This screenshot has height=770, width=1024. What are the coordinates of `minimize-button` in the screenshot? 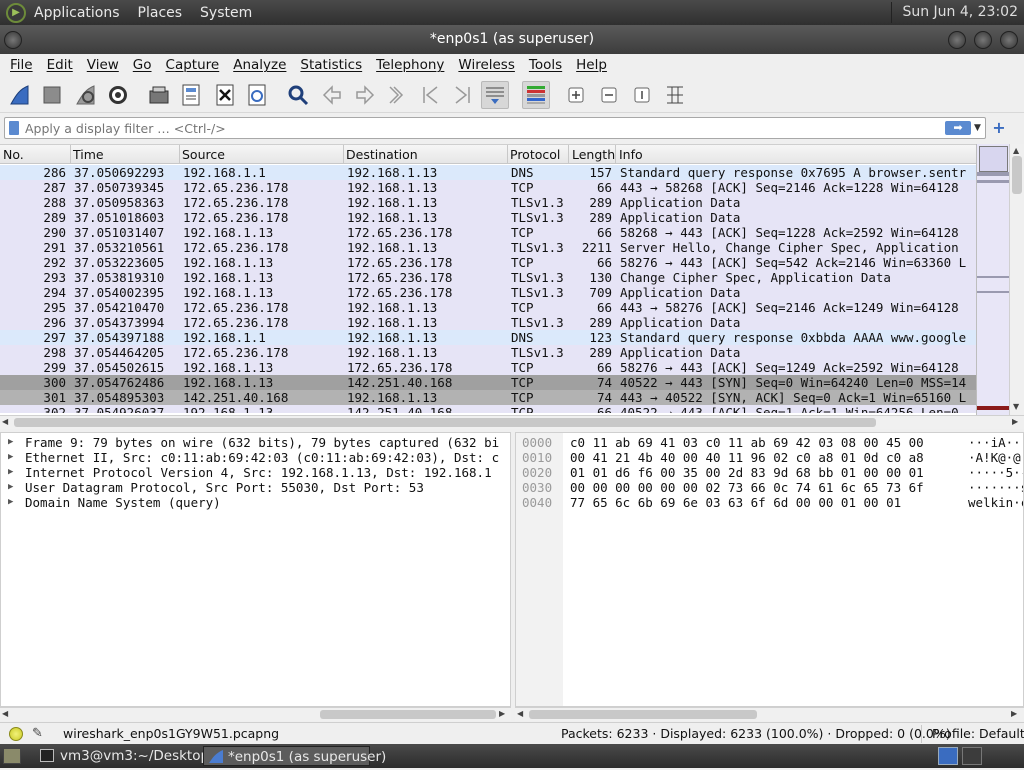 It's located at (957, 40).